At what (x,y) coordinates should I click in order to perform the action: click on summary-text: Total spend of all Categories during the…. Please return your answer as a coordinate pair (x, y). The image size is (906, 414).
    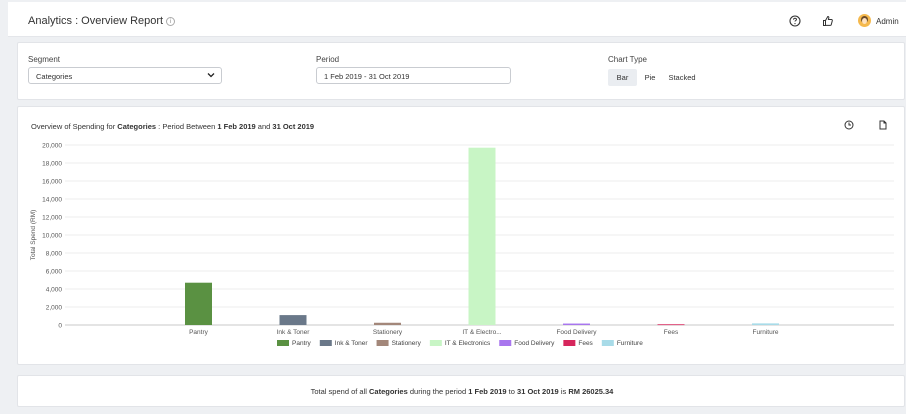
    Looking at the image, I should click on (462, 391).